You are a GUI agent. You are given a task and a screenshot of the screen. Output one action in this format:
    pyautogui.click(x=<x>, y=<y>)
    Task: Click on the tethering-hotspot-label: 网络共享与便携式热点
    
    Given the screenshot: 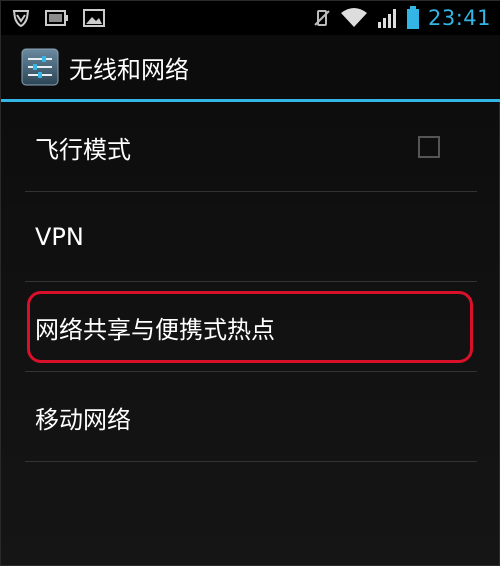 What is the action you would take?
    pyautogui.click(x=155, y=329)
    